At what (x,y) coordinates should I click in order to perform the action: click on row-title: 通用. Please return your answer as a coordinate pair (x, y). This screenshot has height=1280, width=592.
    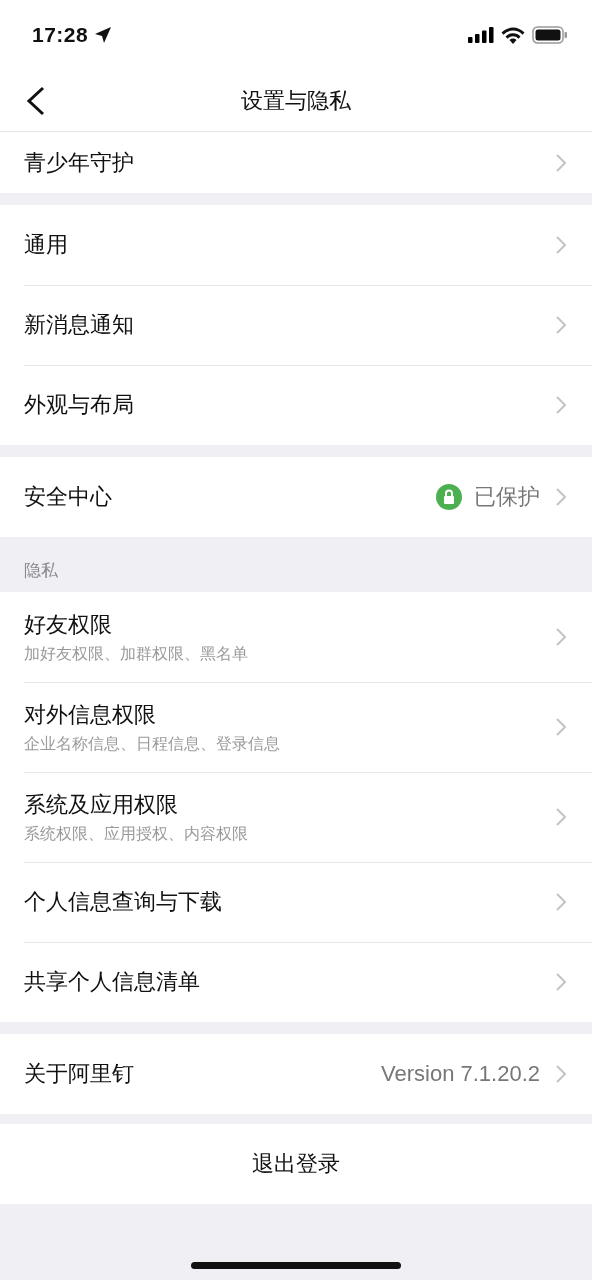
    Looking at the image, I should click on (46, 245).